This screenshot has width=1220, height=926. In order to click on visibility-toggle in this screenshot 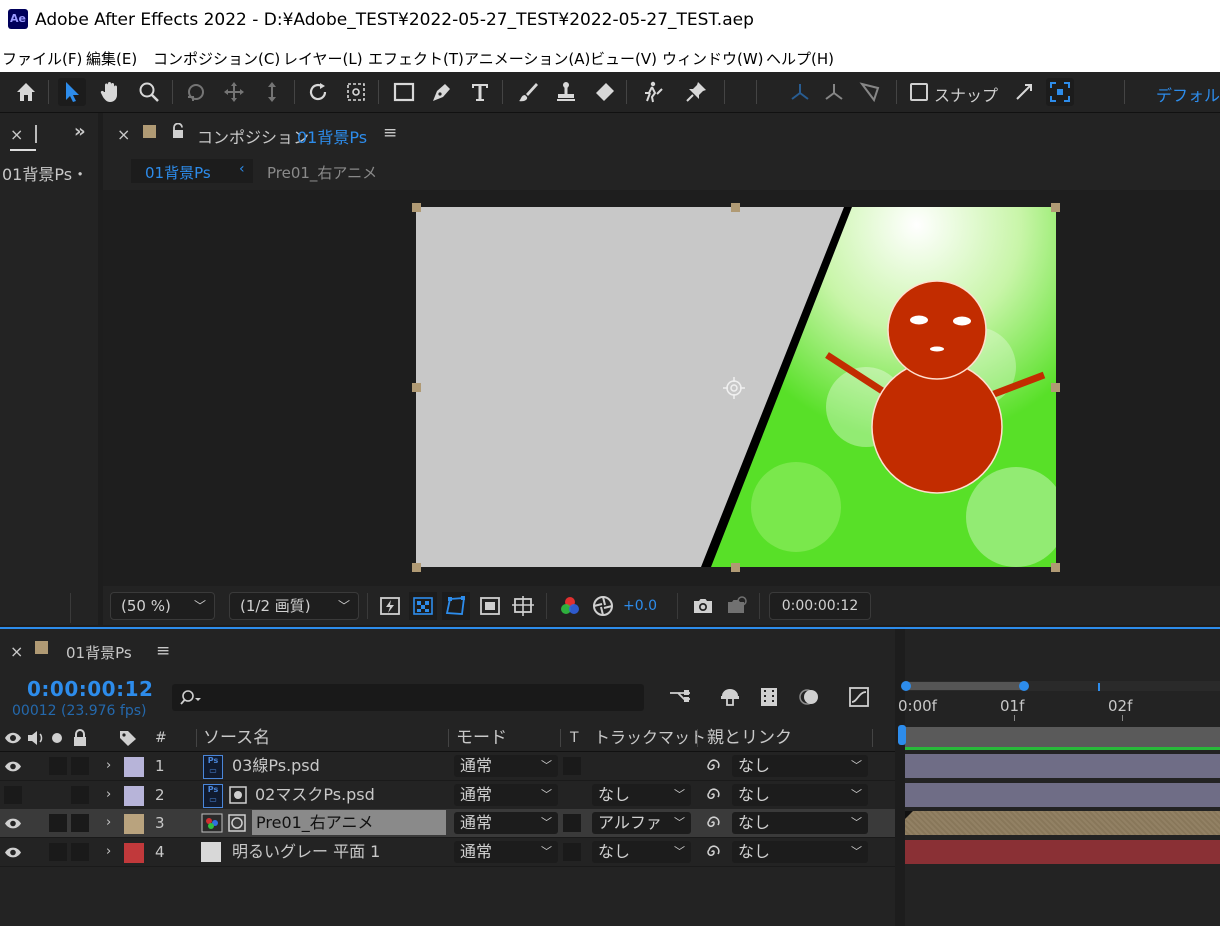, I will do `click(13, 794)`.